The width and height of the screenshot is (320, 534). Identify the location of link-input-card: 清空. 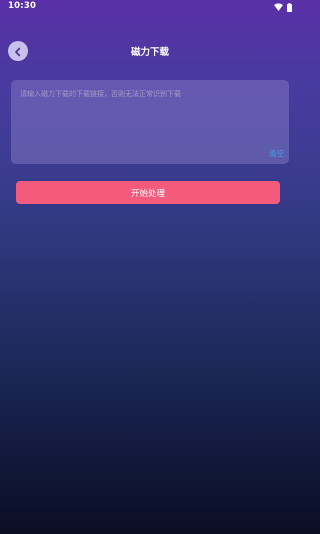
(150, 122).